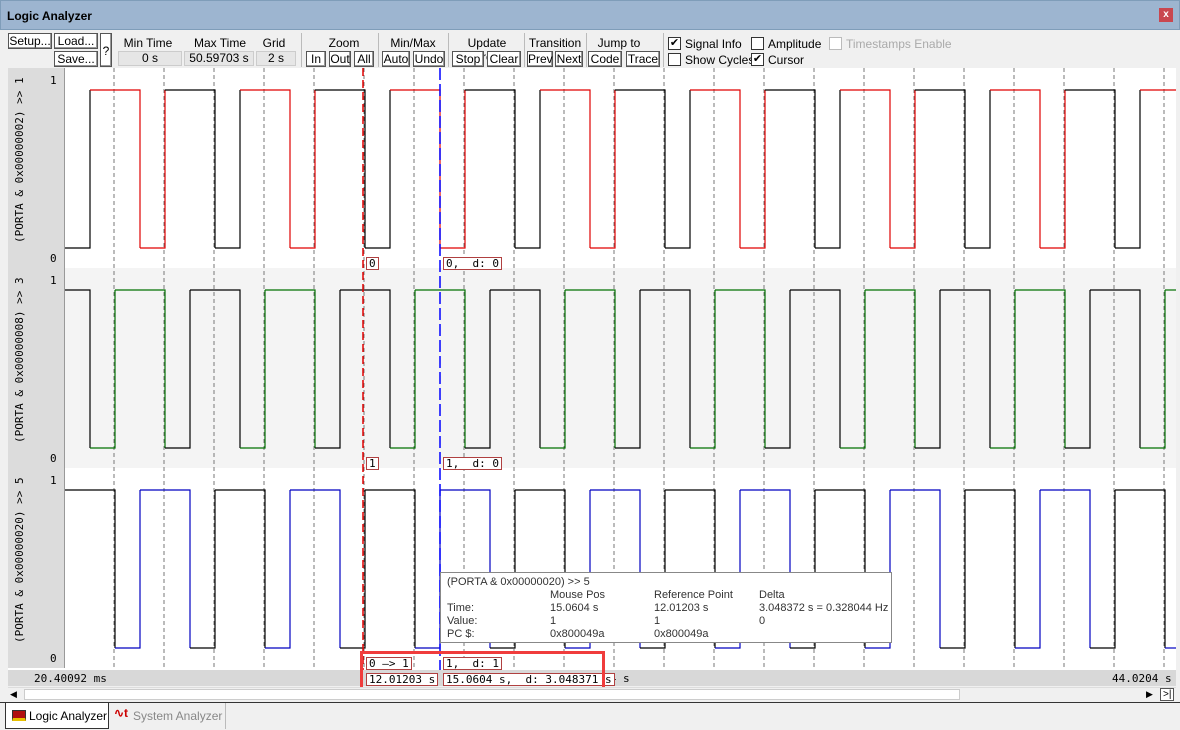  What do you see at coordinates (19, 715) in the screenshot?
I see `logic-analyzer-icon` at bounding box center [19, 715].